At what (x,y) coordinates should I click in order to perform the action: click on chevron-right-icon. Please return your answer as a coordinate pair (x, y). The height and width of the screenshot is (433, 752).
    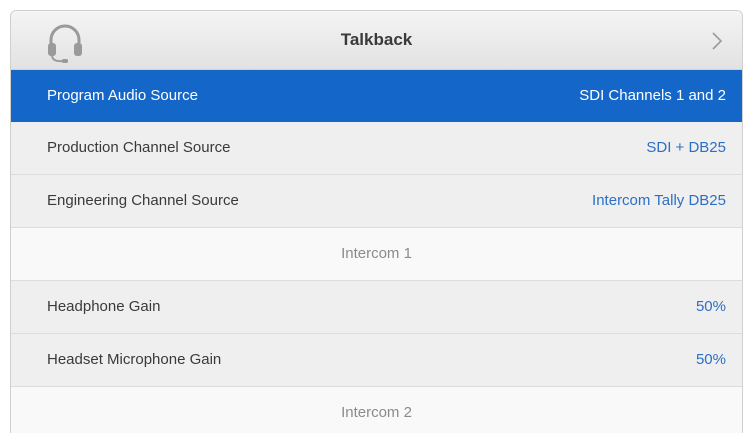
    Looking at the image, I should click on (717, 41).